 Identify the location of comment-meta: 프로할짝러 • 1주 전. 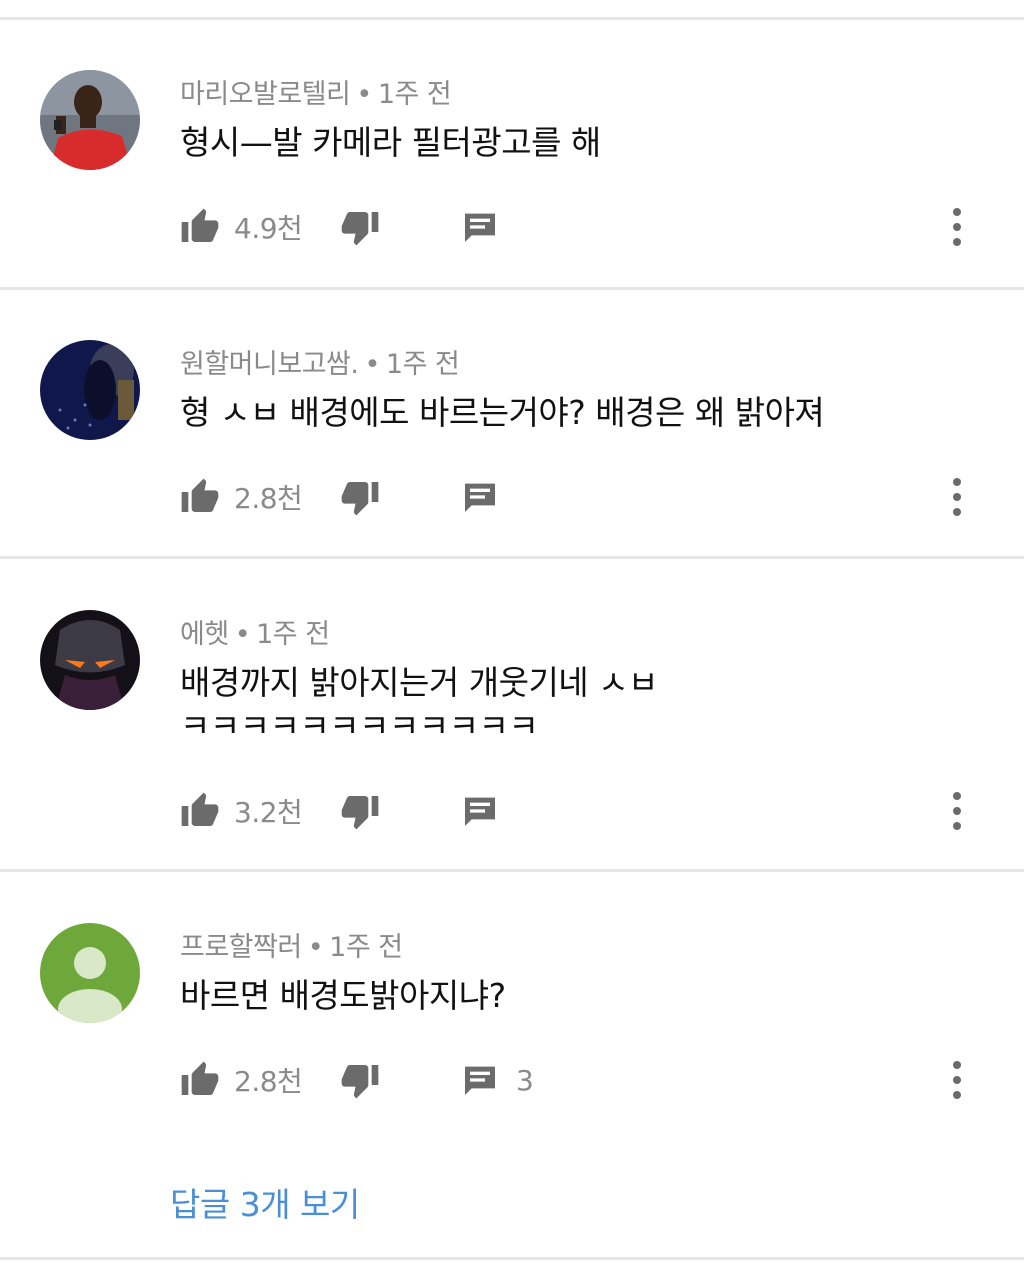
(291, 944).